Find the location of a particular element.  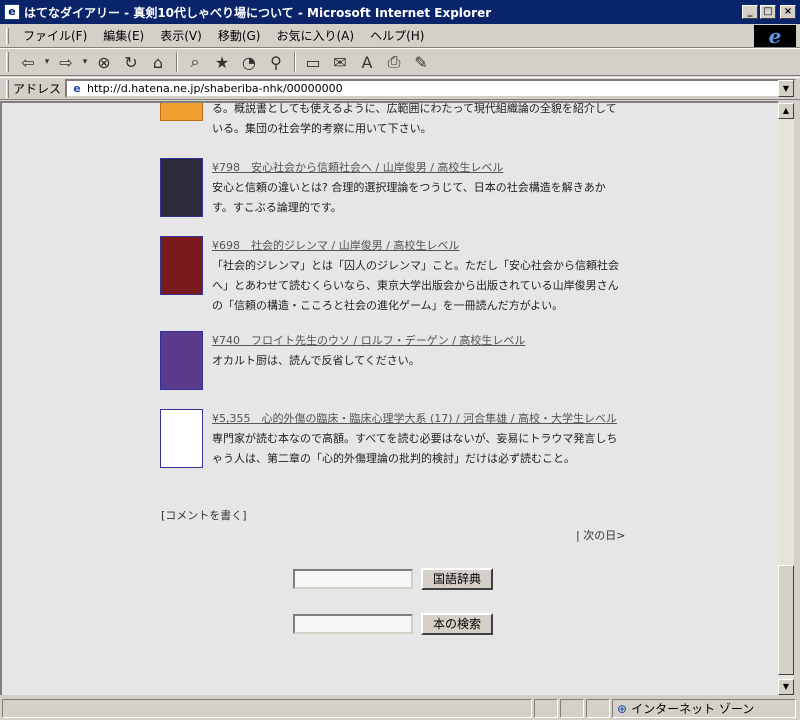

book-search-form: 本の検索 is located at coordinates (393, 624).